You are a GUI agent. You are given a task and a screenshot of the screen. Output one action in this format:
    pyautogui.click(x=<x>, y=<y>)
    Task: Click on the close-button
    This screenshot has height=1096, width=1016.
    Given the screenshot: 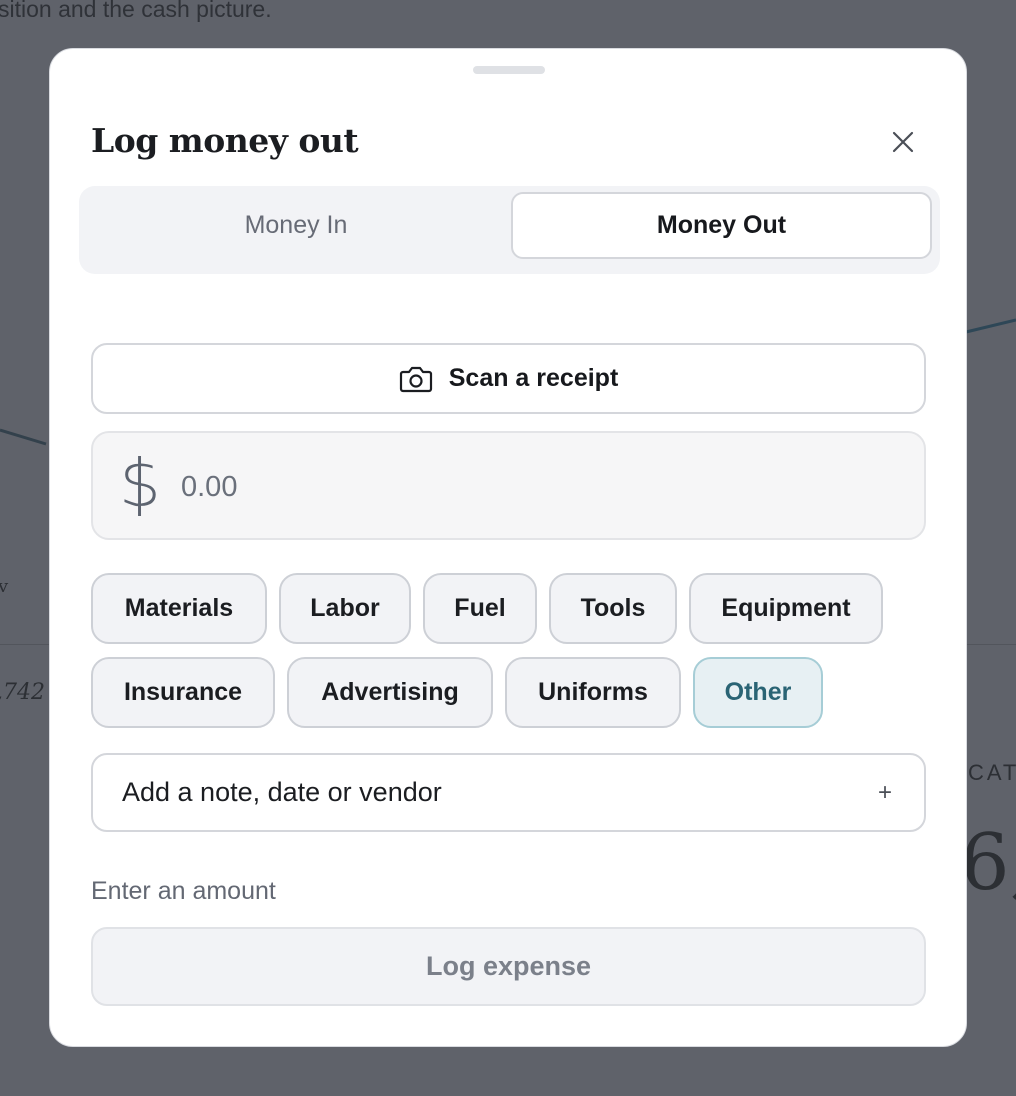 What is the action you would take?
    pyautogui.click(x=903, y=142)
    